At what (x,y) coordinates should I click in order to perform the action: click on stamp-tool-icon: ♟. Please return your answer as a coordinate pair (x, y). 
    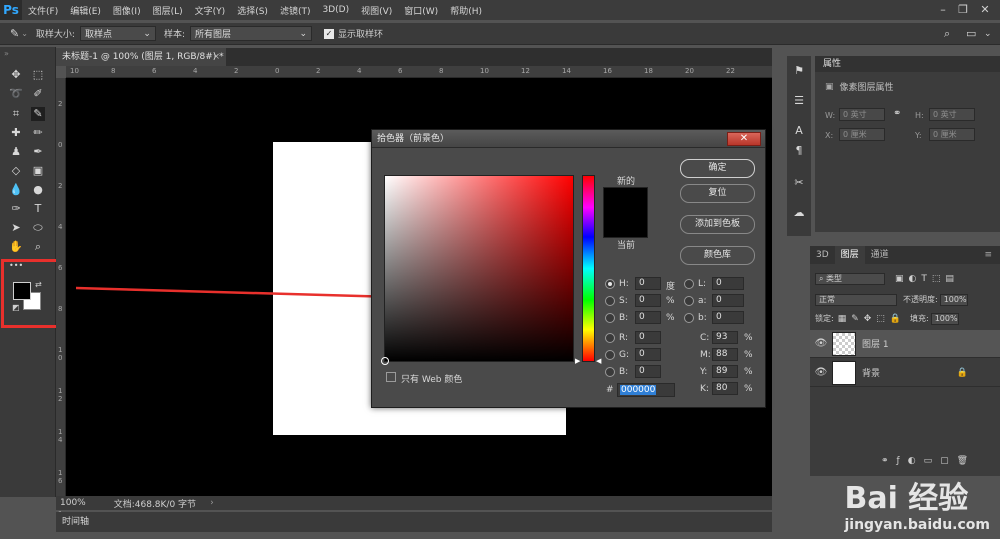
    Looking at the image, I should click on (16, 152).